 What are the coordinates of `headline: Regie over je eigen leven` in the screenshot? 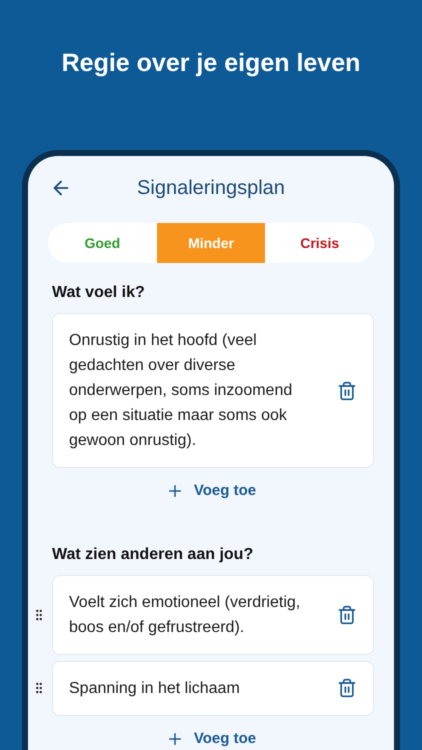 It's located at (211, 64).